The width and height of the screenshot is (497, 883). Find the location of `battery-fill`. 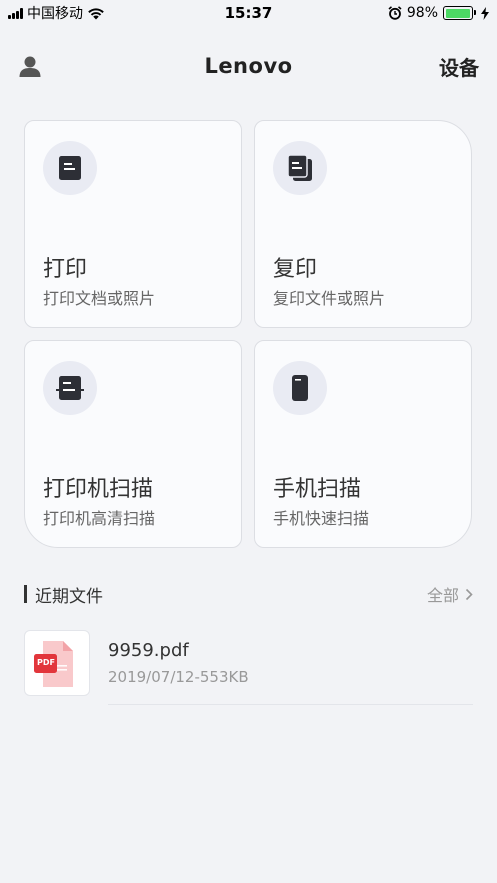

battery-fill is located at coordinates (457, 13).